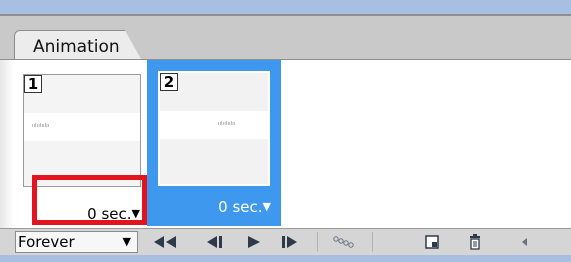  What do you see at coordinates (267, 206) in the screenshot?
I see `frame-2-delay-caret-down-icon: ▼` at bounding box center [267, 206].